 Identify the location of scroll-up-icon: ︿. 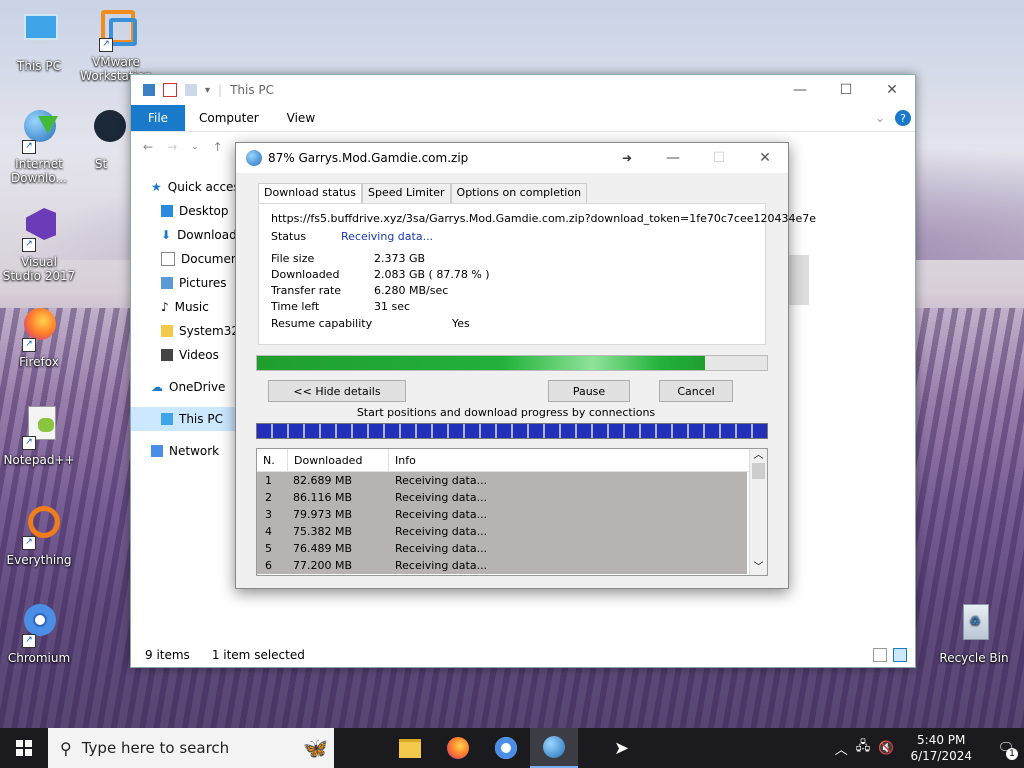
(758, 456).